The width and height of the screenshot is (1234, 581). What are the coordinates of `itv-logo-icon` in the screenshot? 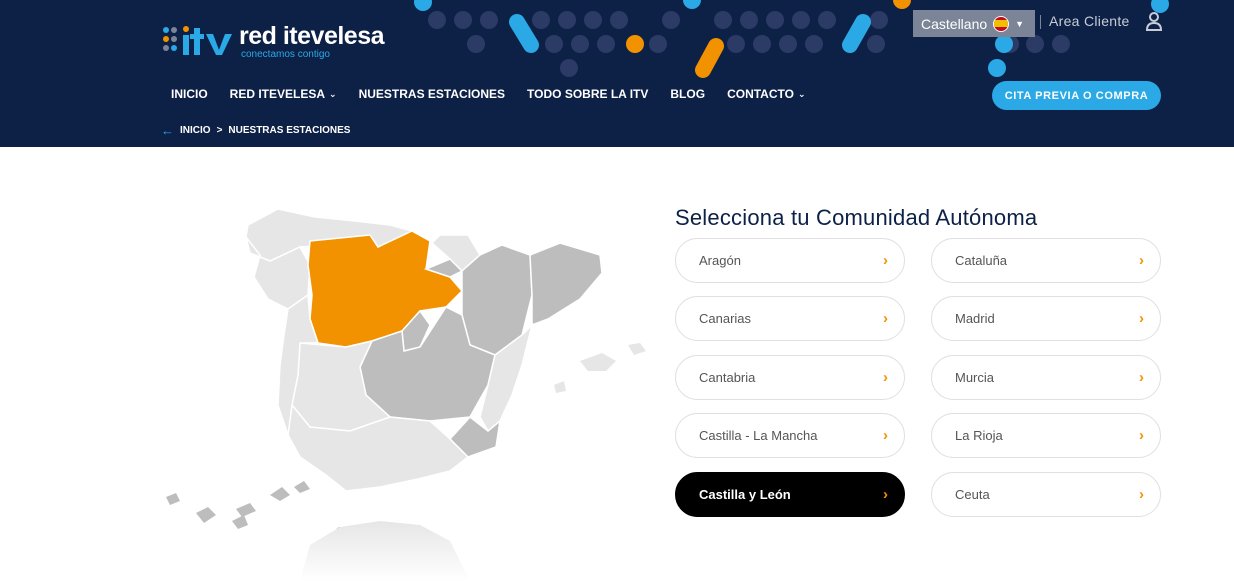 It's located at (197, 40).